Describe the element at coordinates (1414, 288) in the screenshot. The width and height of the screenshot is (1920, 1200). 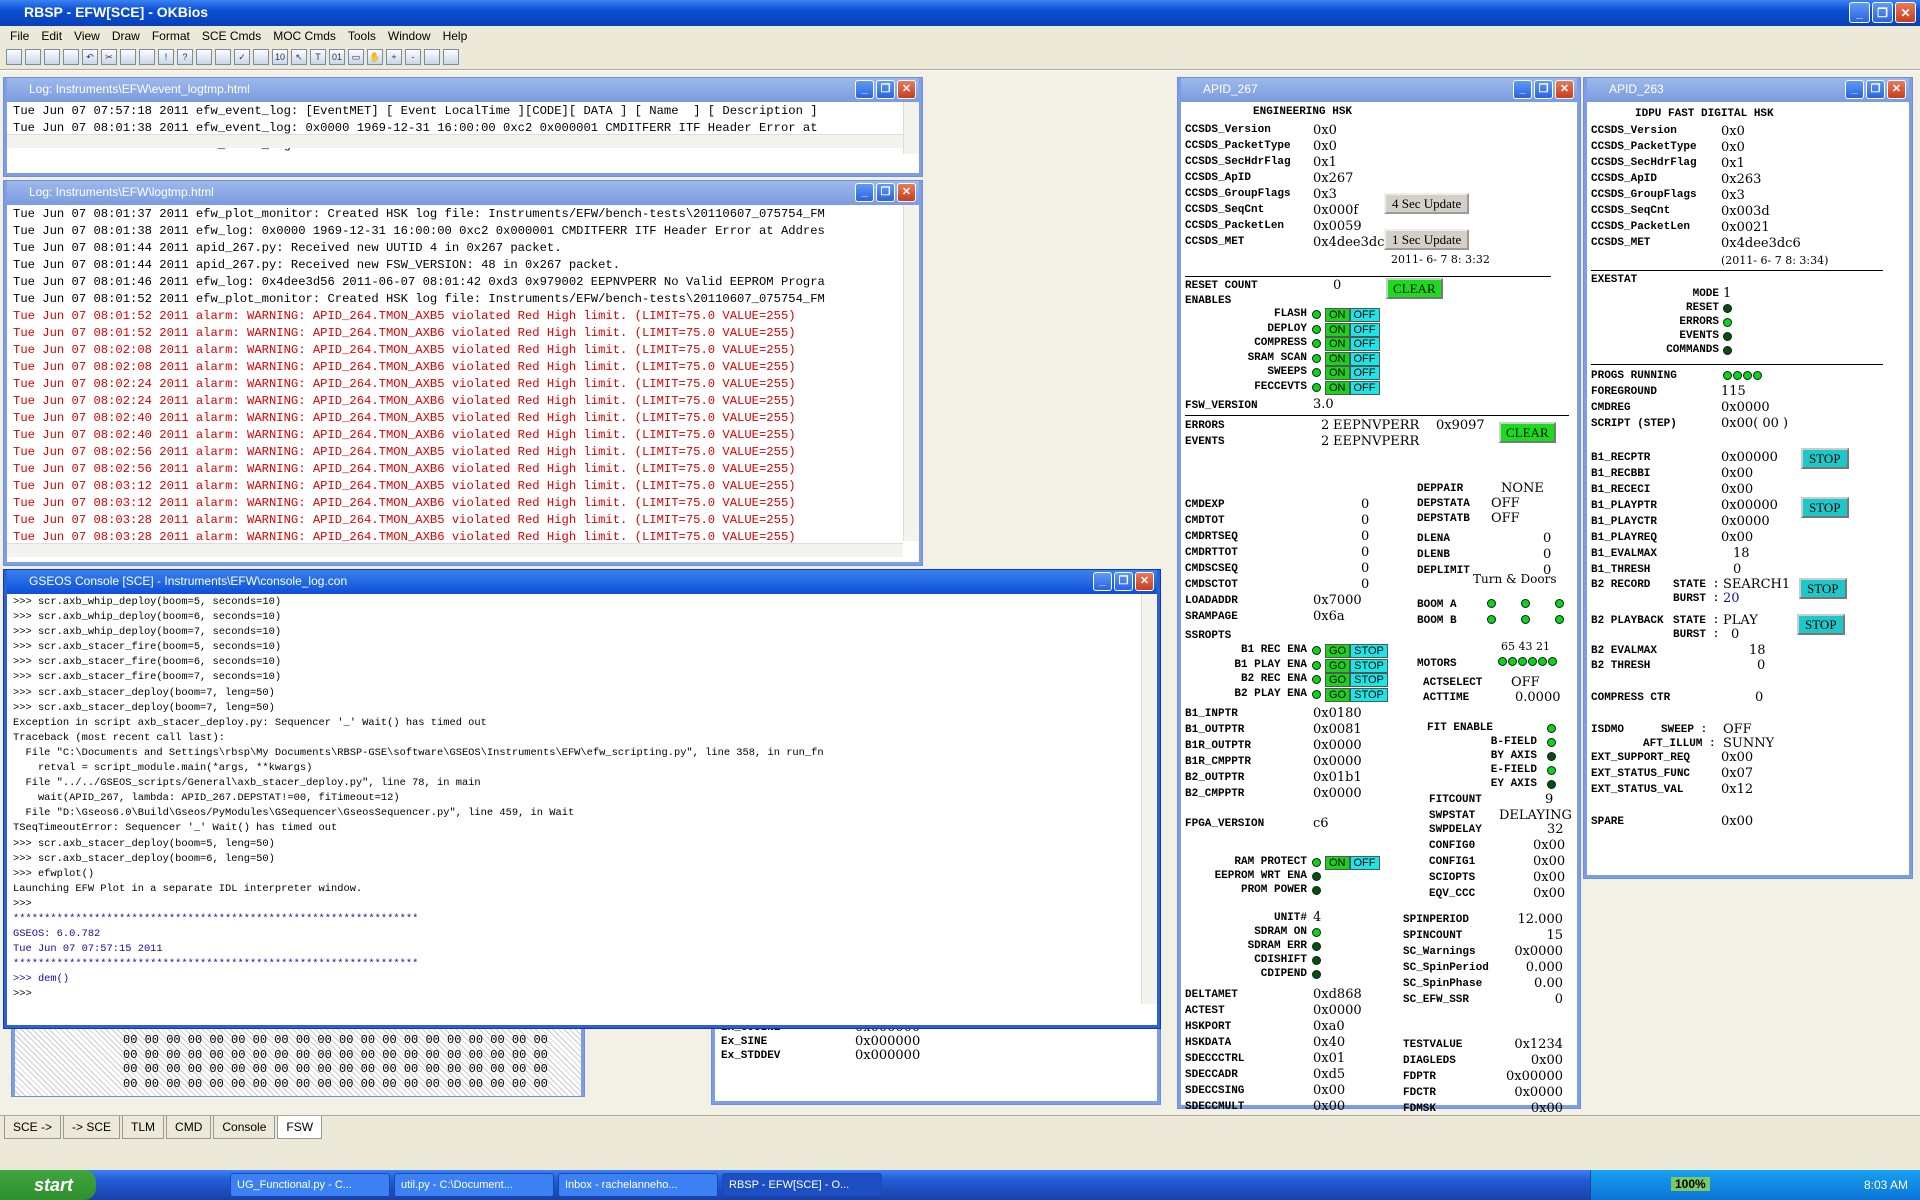
I see `clear-reset-button: CLEAR` at that location.